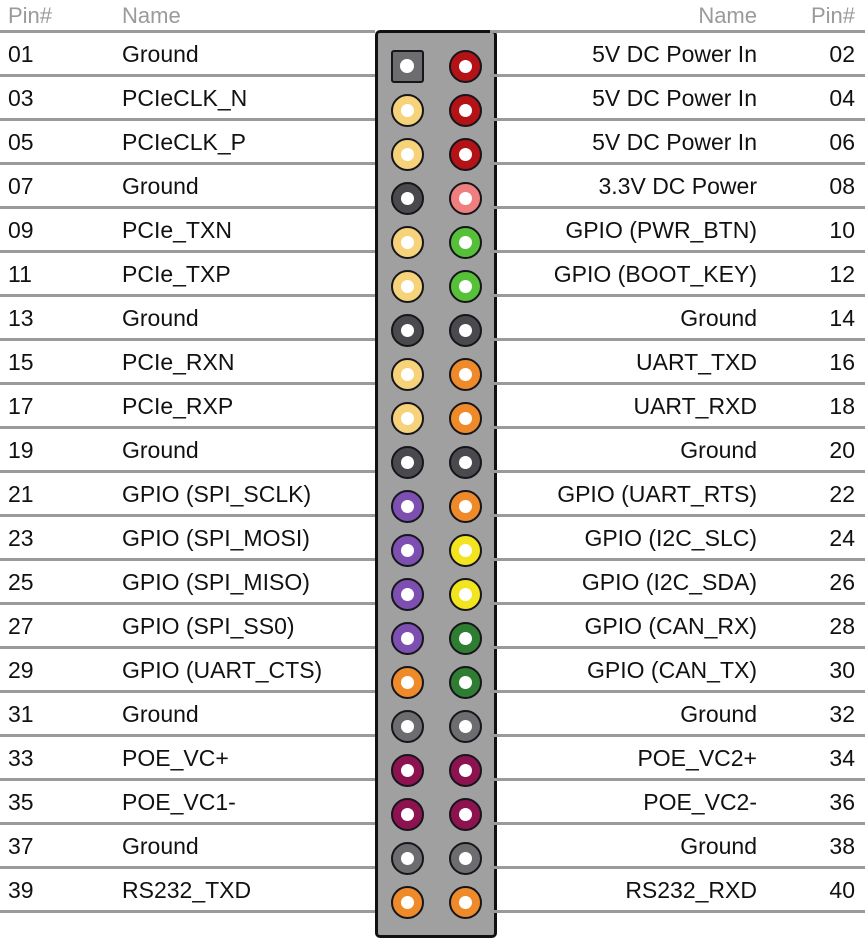 The image size is (865, 950). Describe the element at coordinates (697, 757) in the screenshot. I see `right-pin-name: POE_VC2+` at that location.